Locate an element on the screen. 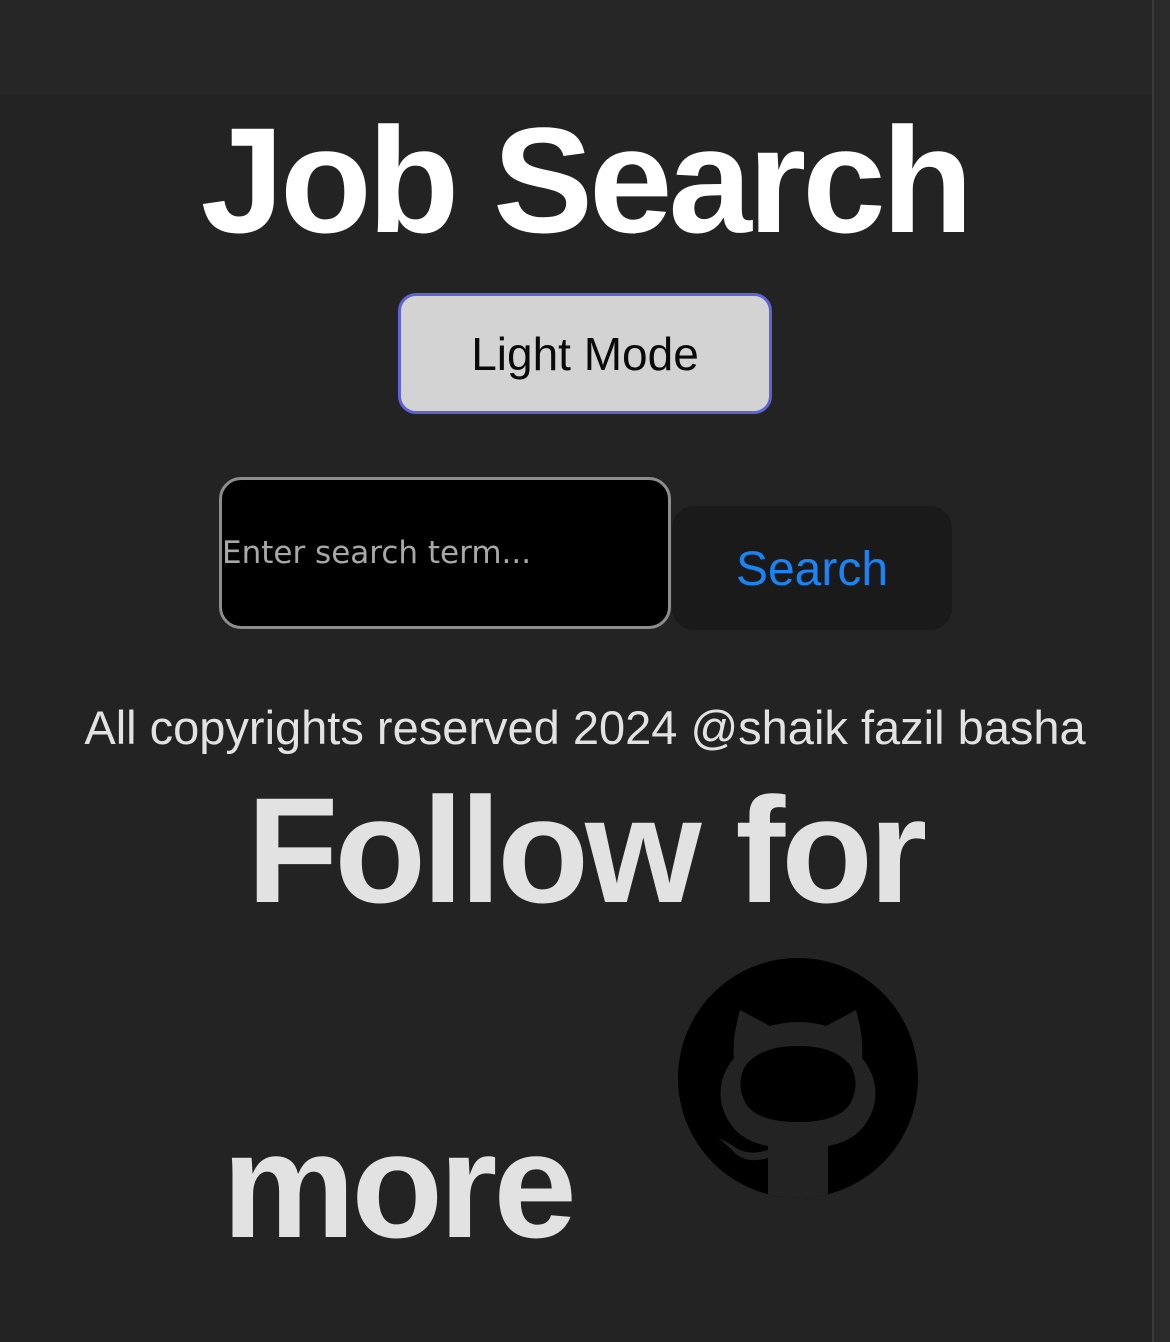 This screenshot has width=1170, height=1342. github-link is located at coordinates (798, 1078).